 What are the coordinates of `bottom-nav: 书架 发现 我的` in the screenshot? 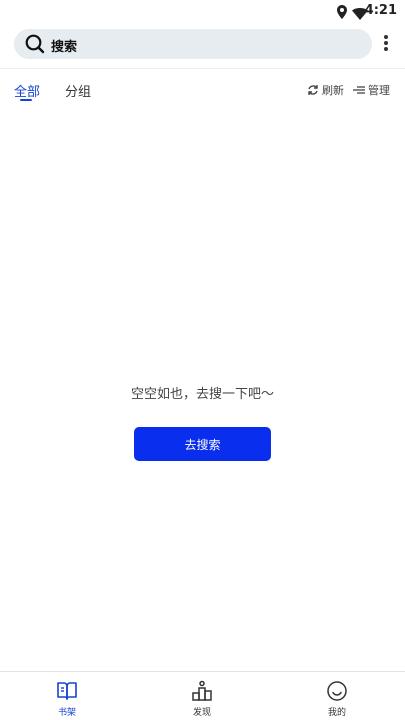 It's located at (202, 695).